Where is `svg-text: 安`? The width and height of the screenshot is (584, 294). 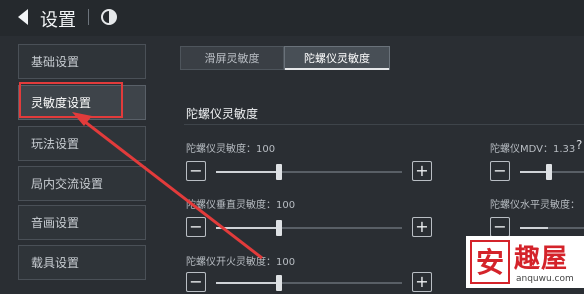 svg-text: 安 is located at coordinates (490, 262).